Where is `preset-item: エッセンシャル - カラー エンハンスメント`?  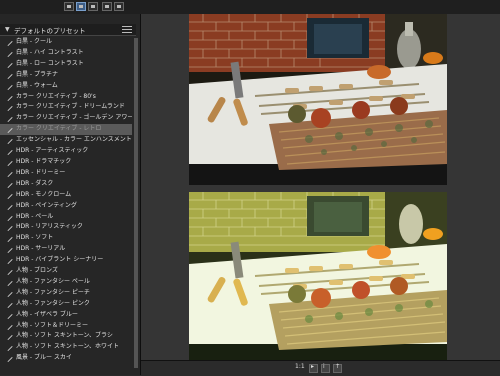
preset-item: エッセンシャル - カラー エンハンスメント is located at coordinates (66, 140).